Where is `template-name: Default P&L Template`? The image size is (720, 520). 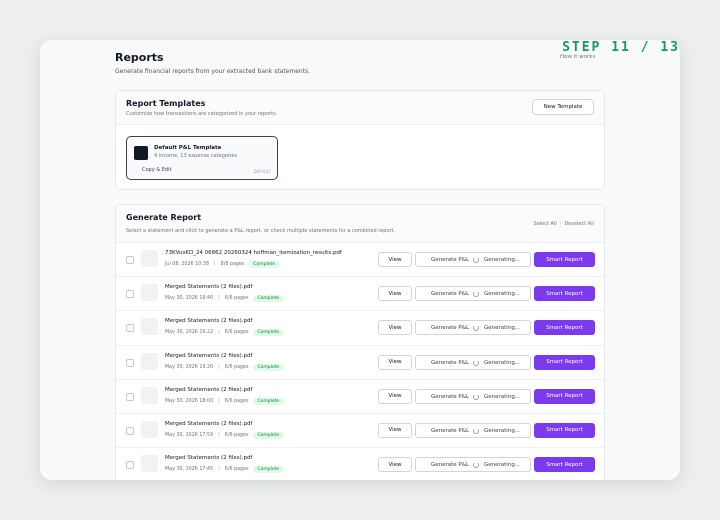 template-name: Default P&L Template is located at coordinates (188, 148).